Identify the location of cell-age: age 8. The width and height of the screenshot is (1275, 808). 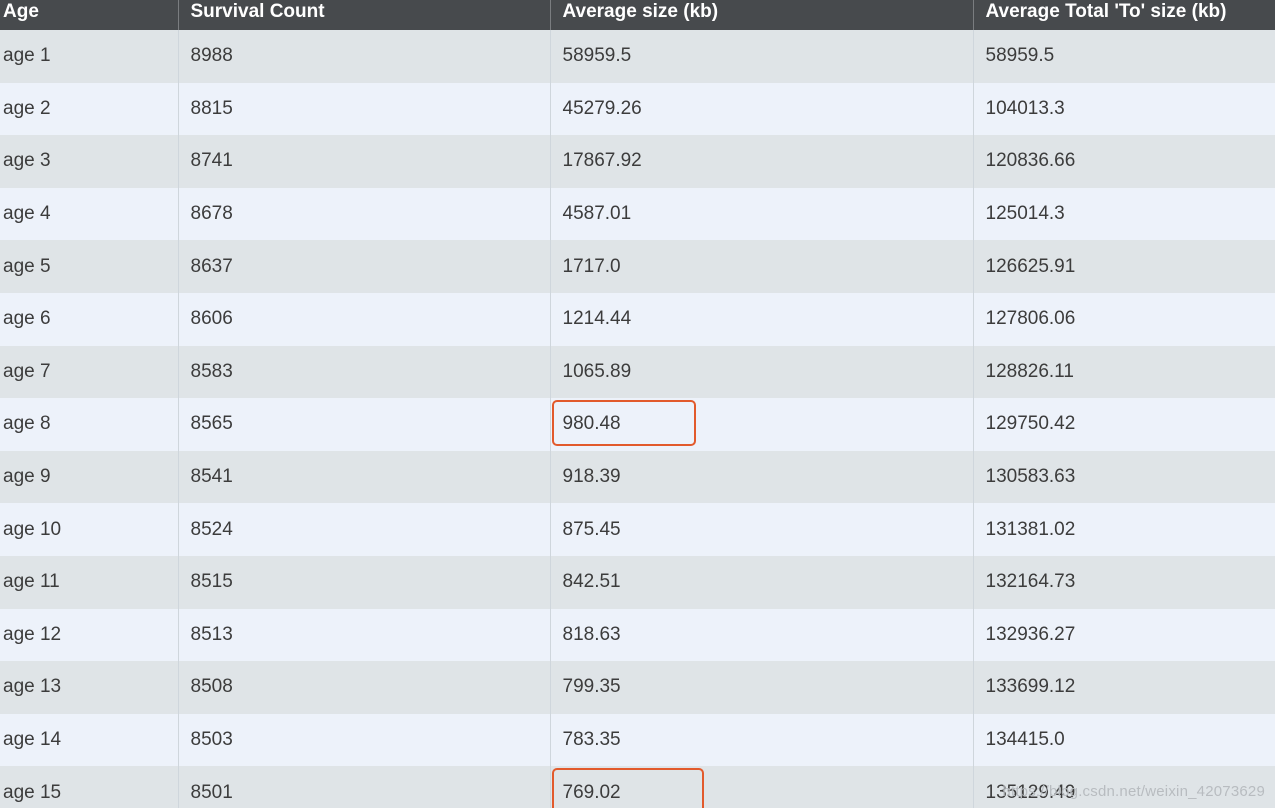
(89, 424).